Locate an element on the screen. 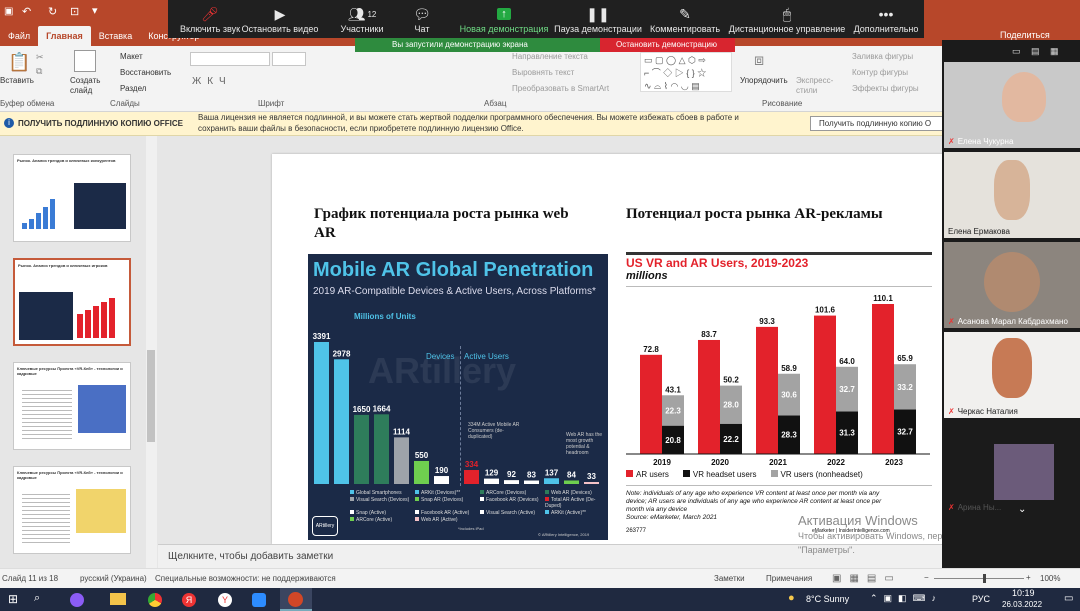 The height and width of the screenshot is (611, 1080). quick-styles-button: Экспресс-стили is located at coordinates (816, 86).